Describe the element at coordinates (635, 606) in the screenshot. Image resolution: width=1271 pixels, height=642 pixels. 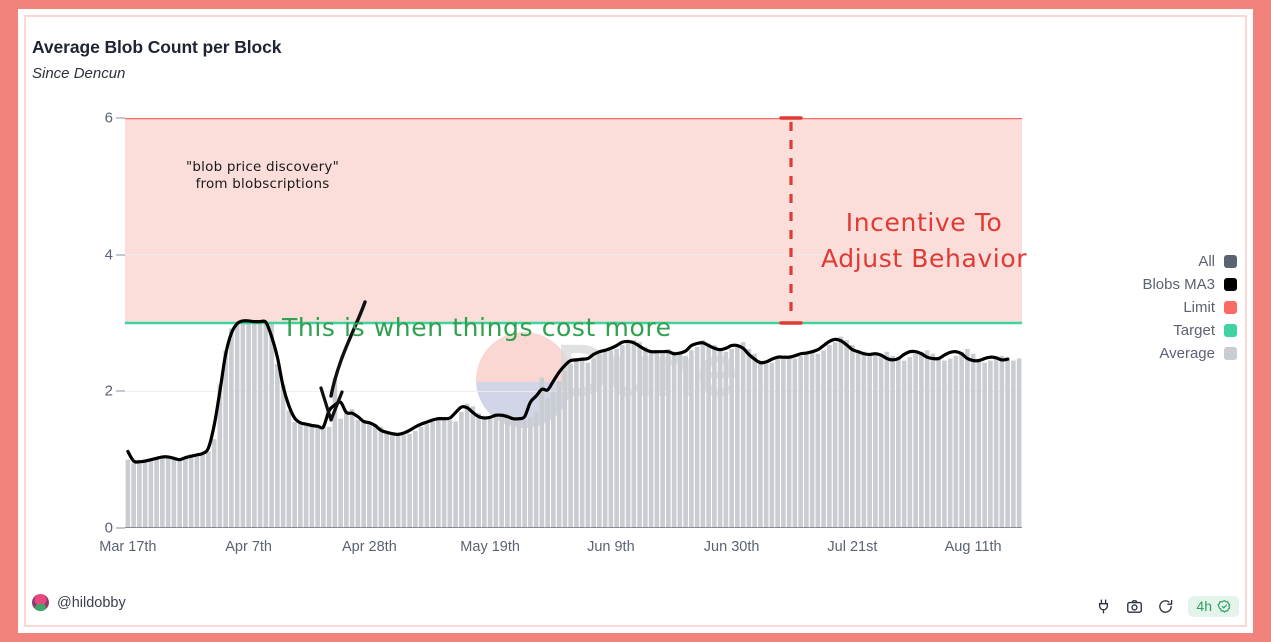
I see `chart-footer: @hildobby 4h` at that location.